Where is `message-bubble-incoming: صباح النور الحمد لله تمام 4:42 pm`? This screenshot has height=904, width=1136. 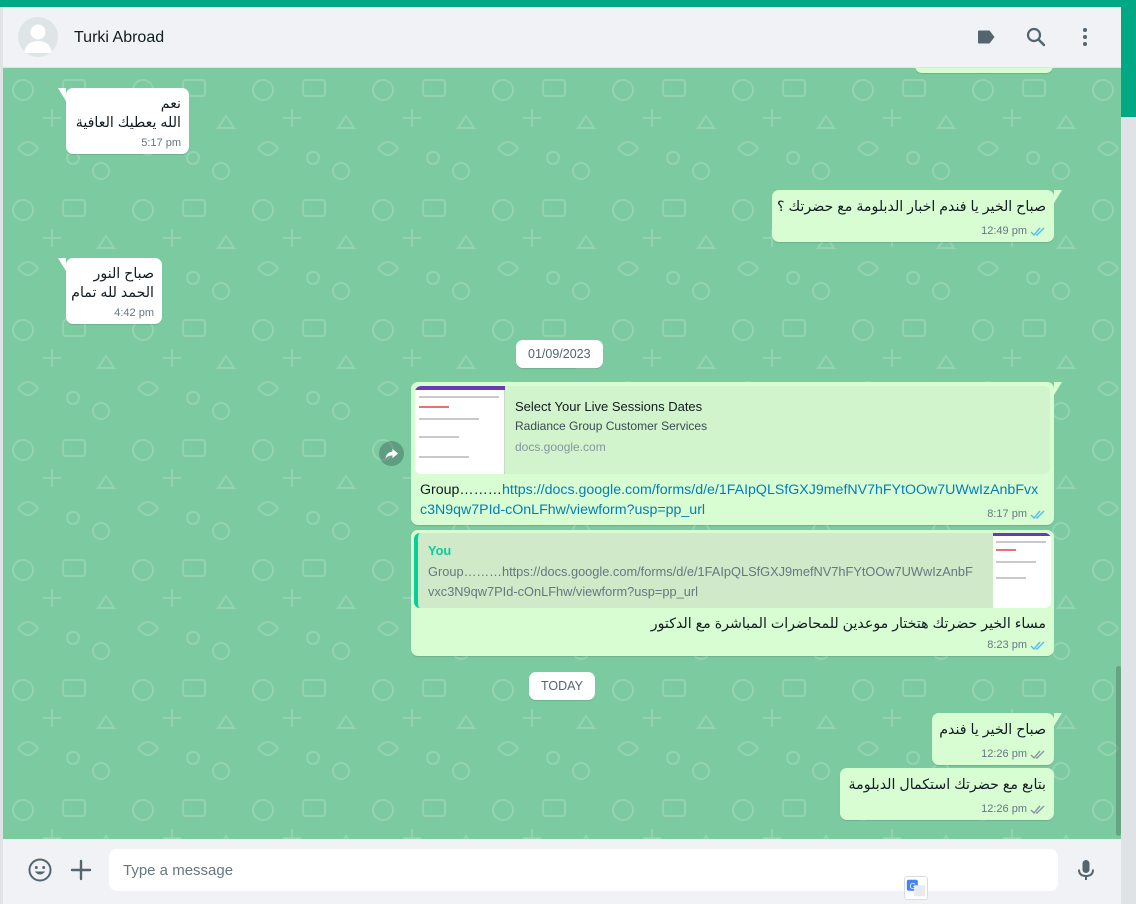
message-bubble-incoming: صباح النور الحمد لله تمام 4:42 pm is located at coordinates (110, 291).